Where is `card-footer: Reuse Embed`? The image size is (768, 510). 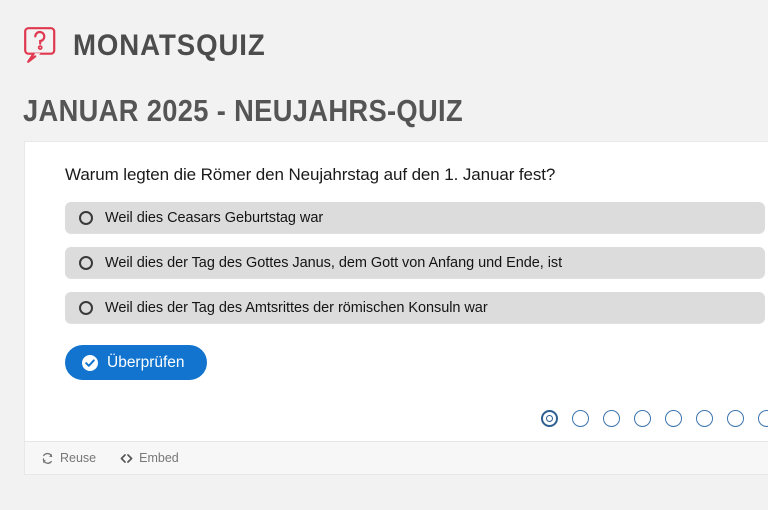 card-footer: Reuse Embed is located at coordinates (396, 458).